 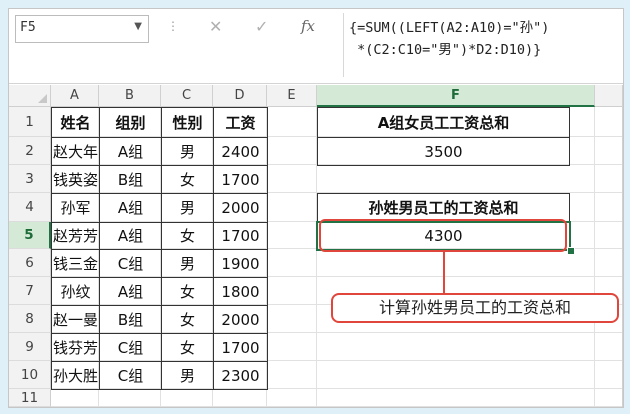 What do you see at coordinates (30, 347) in the screenshot?
I see `row-header-9: 9` at bounding box center [30, 347].